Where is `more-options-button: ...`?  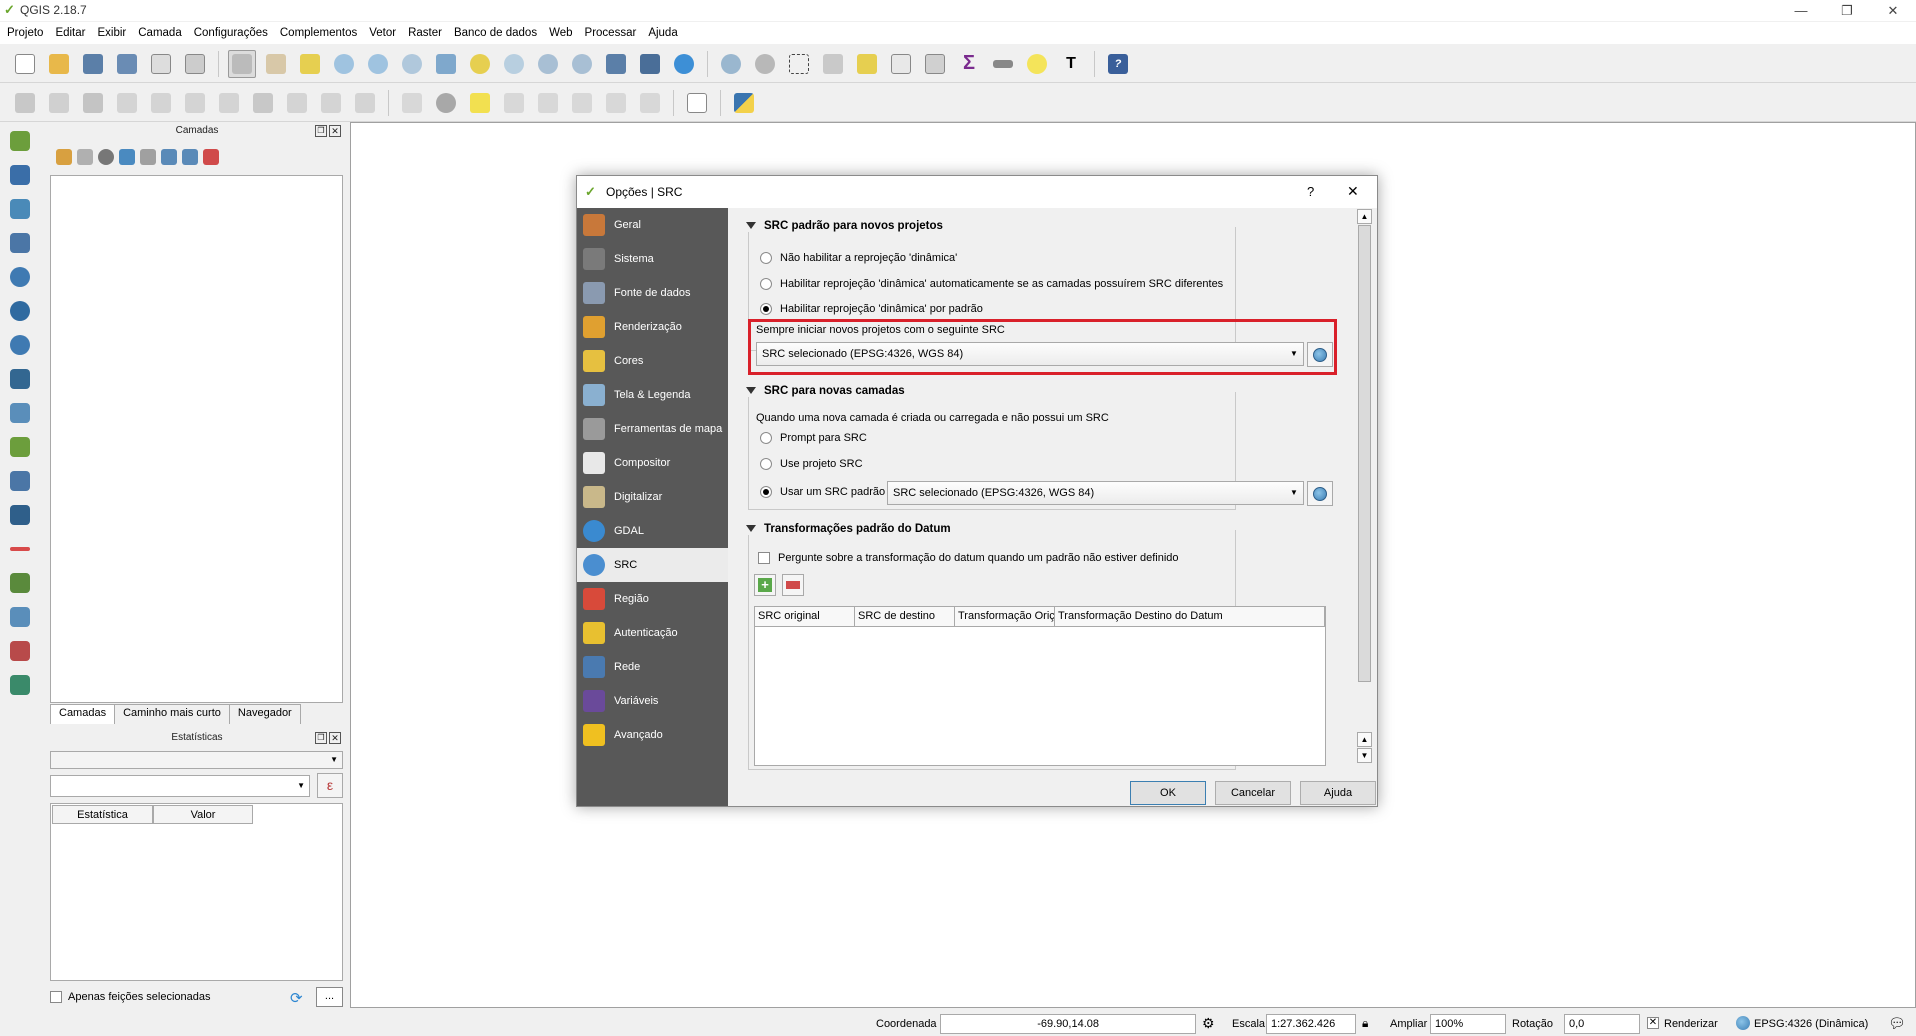
more-options-button: ... is located at coordinates (329, 997).